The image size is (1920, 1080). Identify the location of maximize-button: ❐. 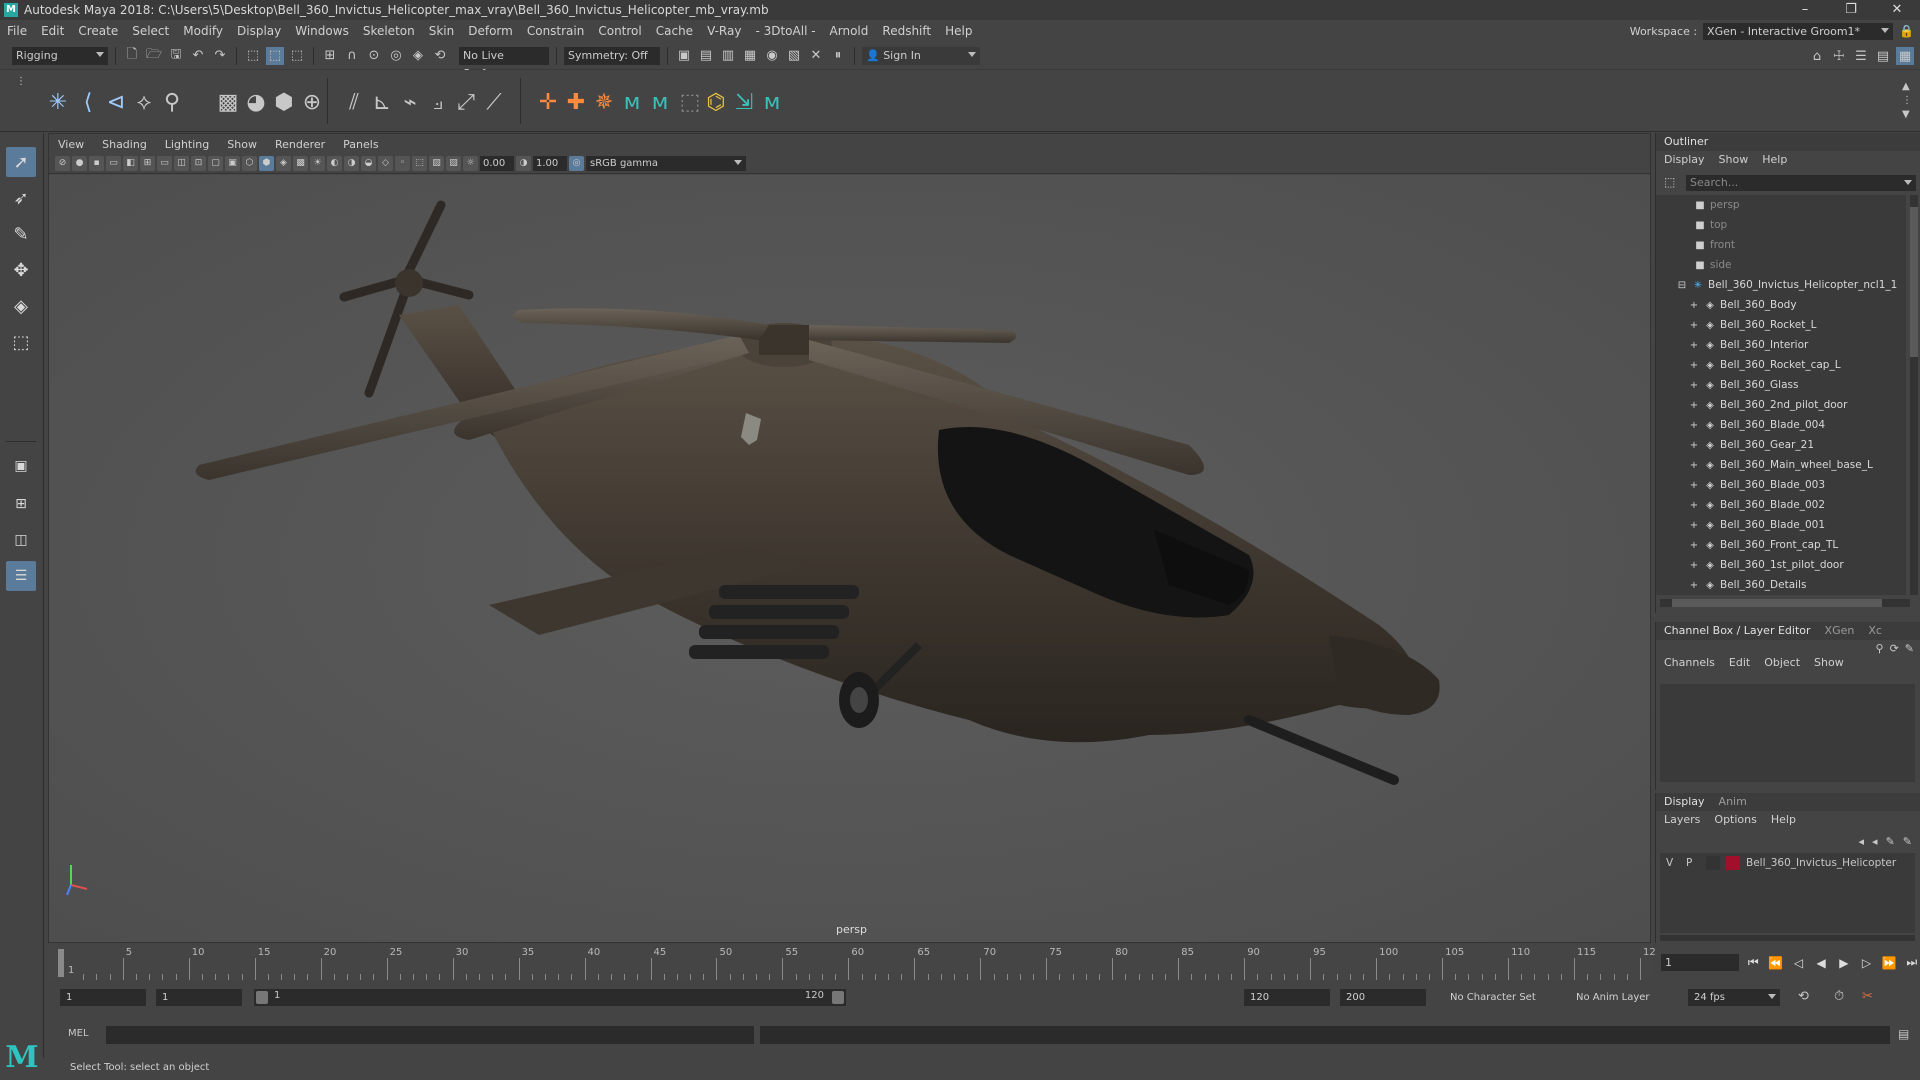
(1851, 10).